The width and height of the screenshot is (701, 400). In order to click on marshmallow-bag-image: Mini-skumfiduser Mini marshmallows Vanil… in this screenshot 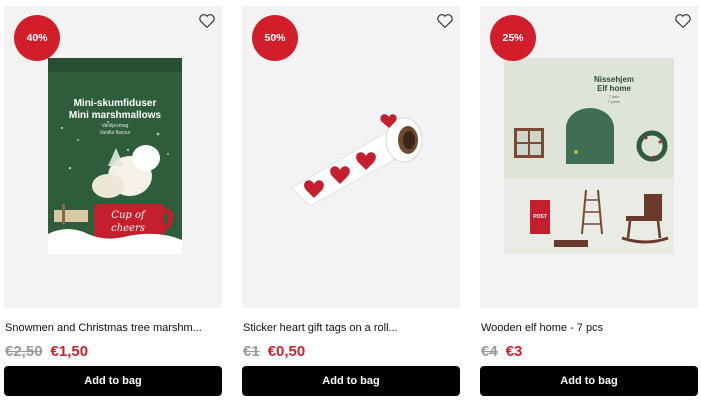, I will do `click(115, 156)`.